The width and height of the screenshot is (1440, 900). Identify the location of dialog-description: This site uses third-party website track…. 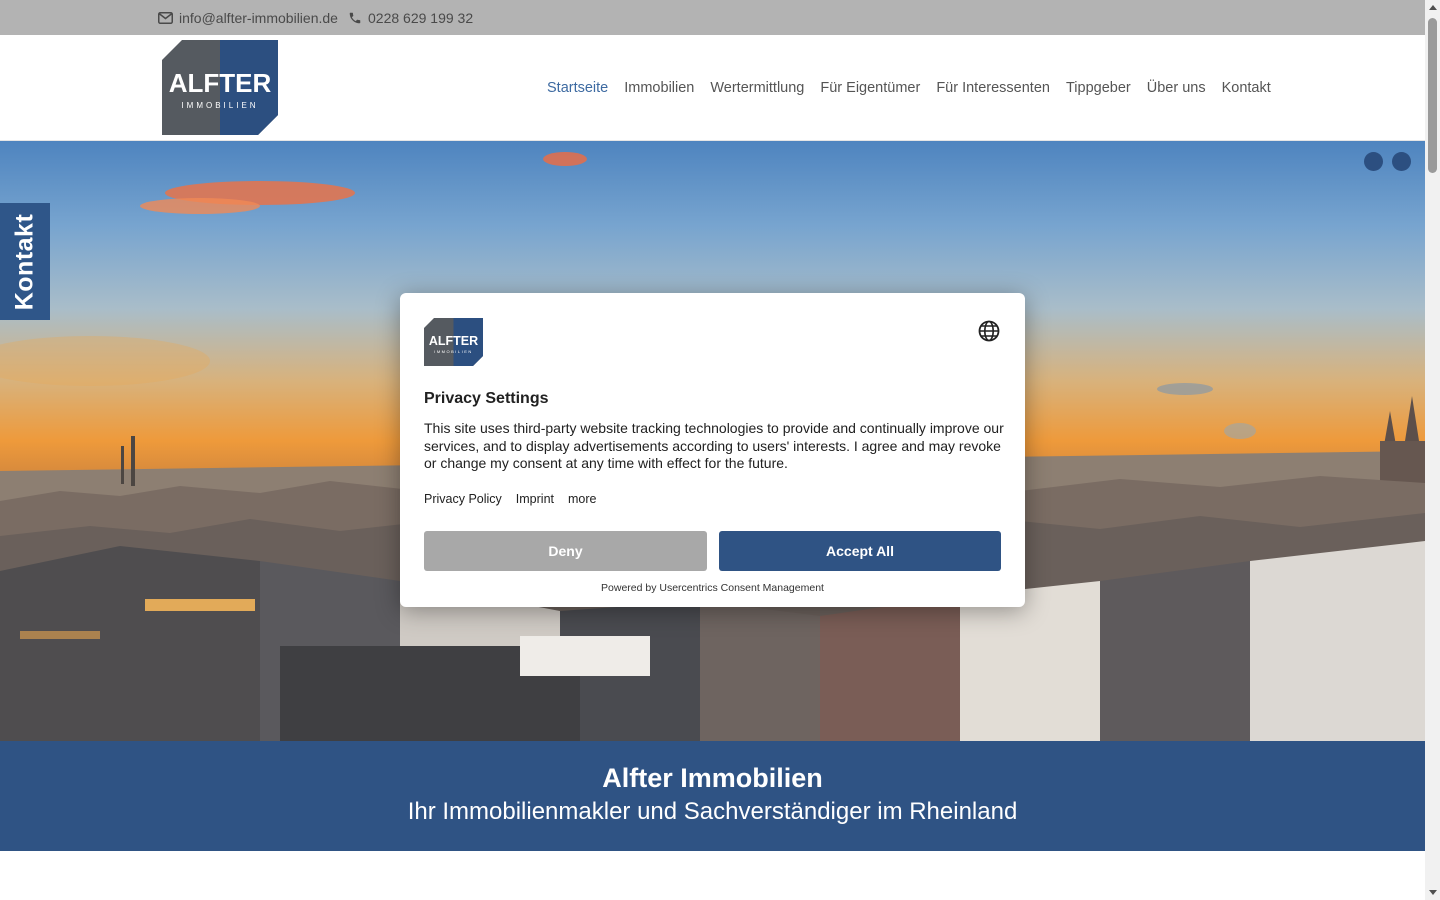
(714, 445).